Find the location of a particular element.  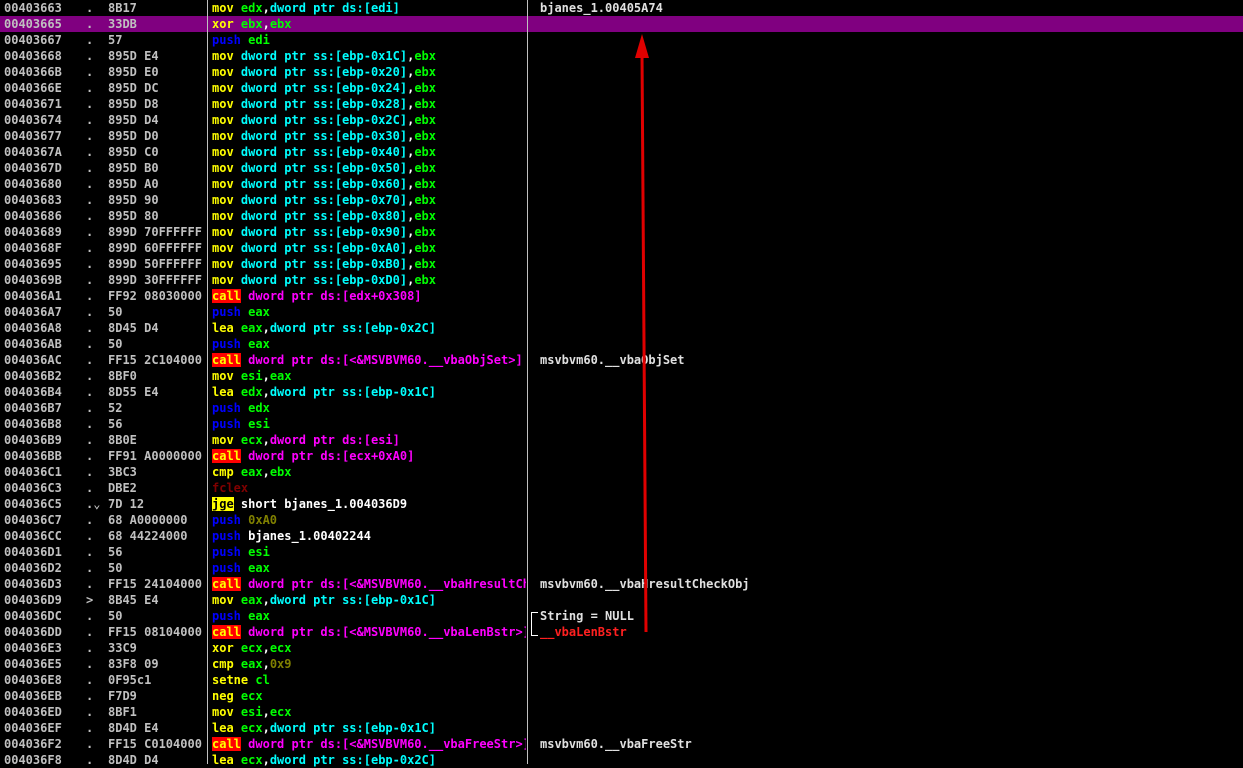

annotation-arrow is located at coordinates (642, 333).